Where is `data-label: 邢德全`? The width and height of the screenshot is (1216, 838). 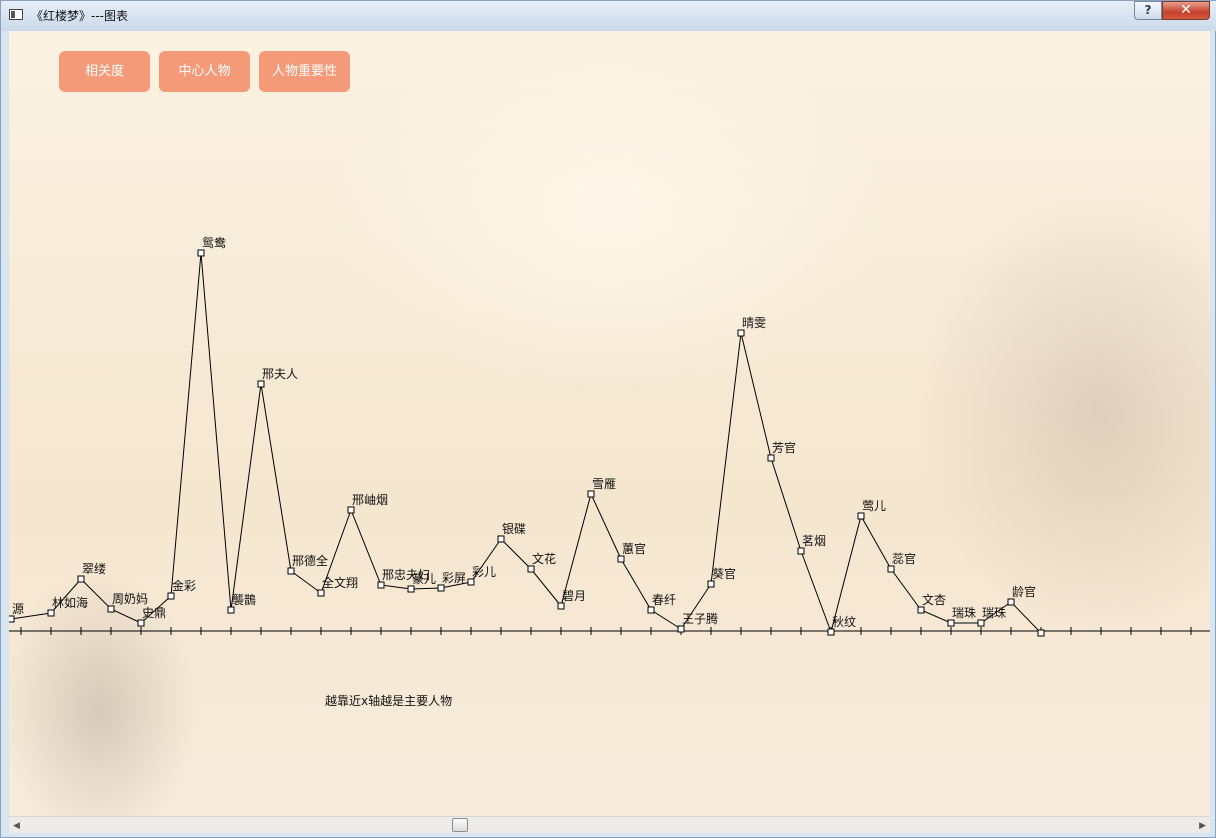
data-label: 邢德全 is located at coordinates (310, 560).